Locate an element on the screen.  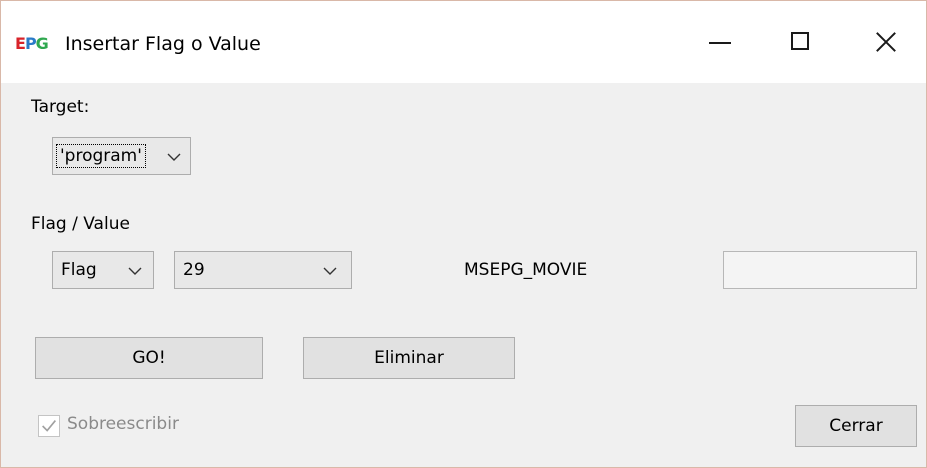
target-dropdown-value: 'program' is located at coordinates (101, 156).